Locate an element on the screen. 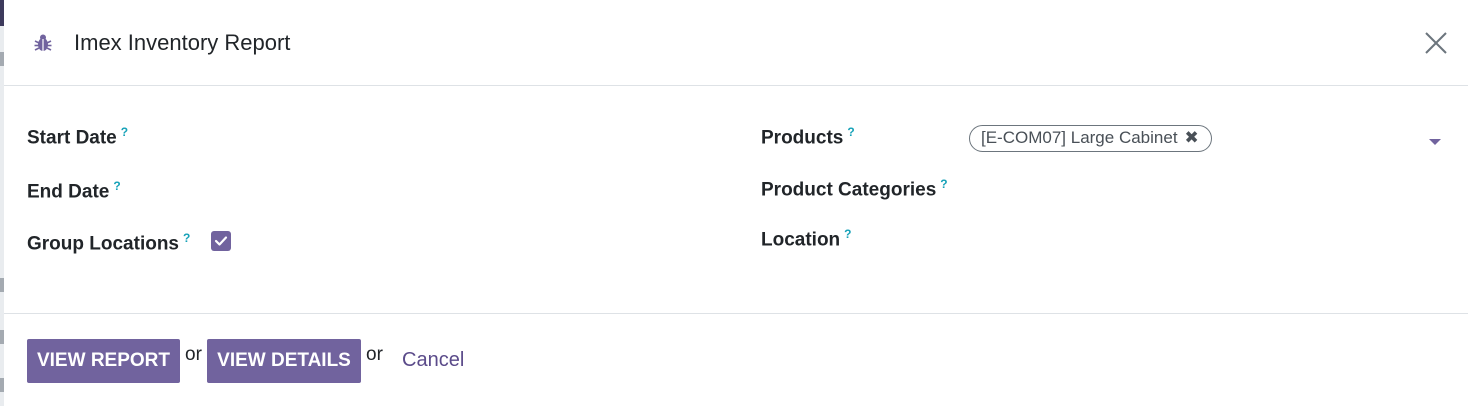 Image resolution: width=1468 pixels, height=407 pixels. checkmark-icon is located at coordinates (221, 241).